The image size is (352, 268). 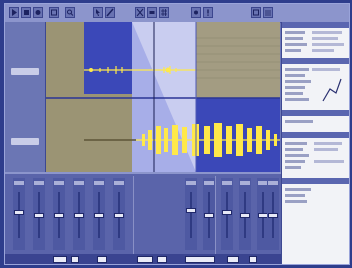 What do you see at coordinates (140, 12) in the screenshot?
I see `scissors-icon` at bounding box center [140, 12].